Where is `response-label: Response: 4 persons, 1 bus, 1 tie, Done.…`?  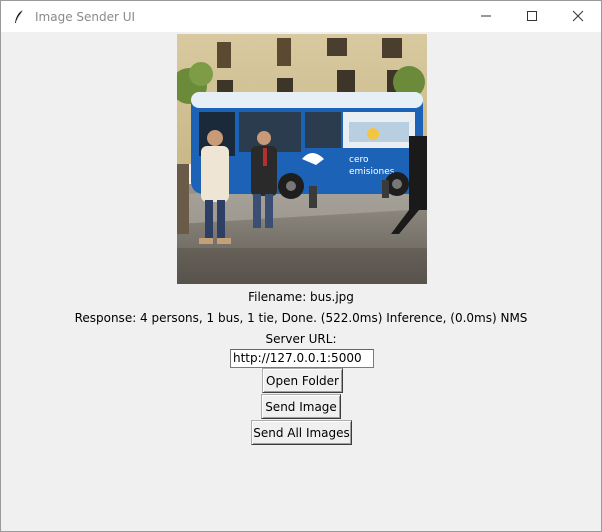
response-label: Response: 4 persons, 1 bus, 1 tie, Done.… is located at coordinates (301, 318).